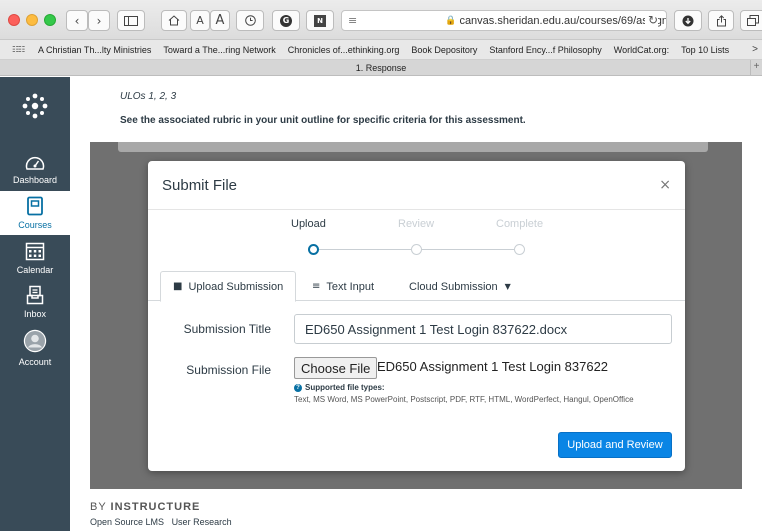  Describe the element at coordinates (344, 50) in the screenshot. I see `bookmark-item: Chronicles of...ethinking.org` at that location.